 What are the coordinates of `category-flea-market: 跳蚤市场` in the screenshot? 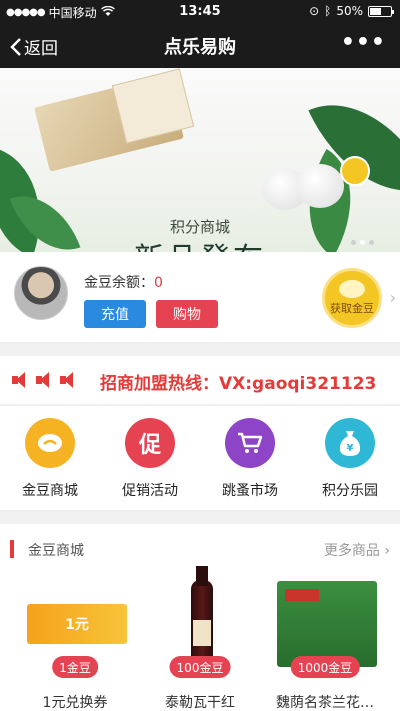 It's located at (250, 458).